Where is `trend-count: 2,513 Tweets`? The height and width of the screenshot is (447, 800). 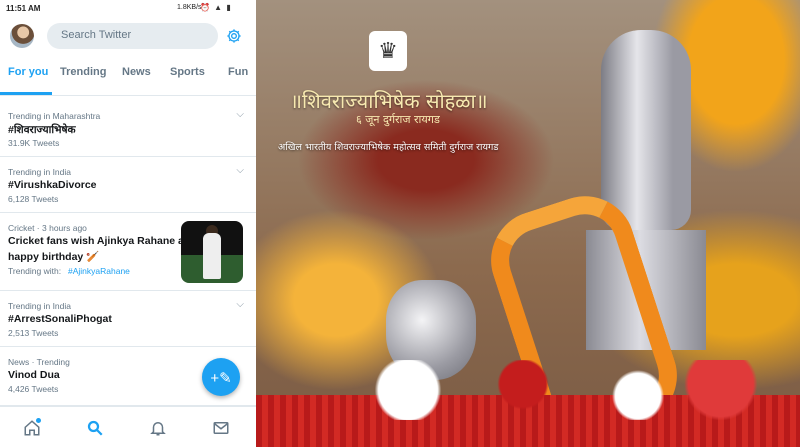
trend-count: 2,513 Tweets is located at coordinates (33, 333).